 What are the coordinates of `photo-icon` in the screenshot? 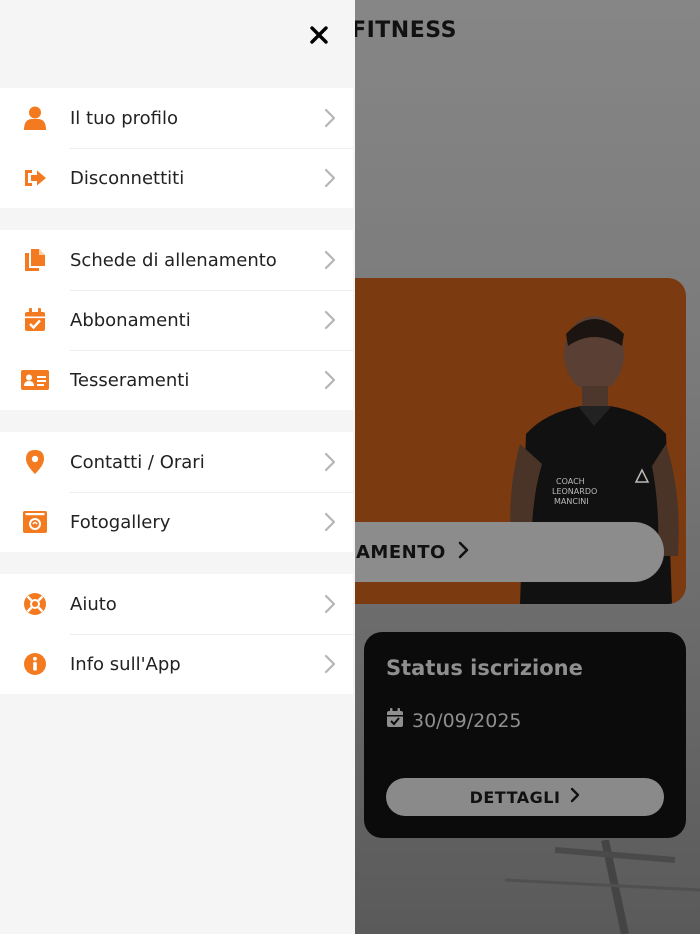 It's located at (35, 522).